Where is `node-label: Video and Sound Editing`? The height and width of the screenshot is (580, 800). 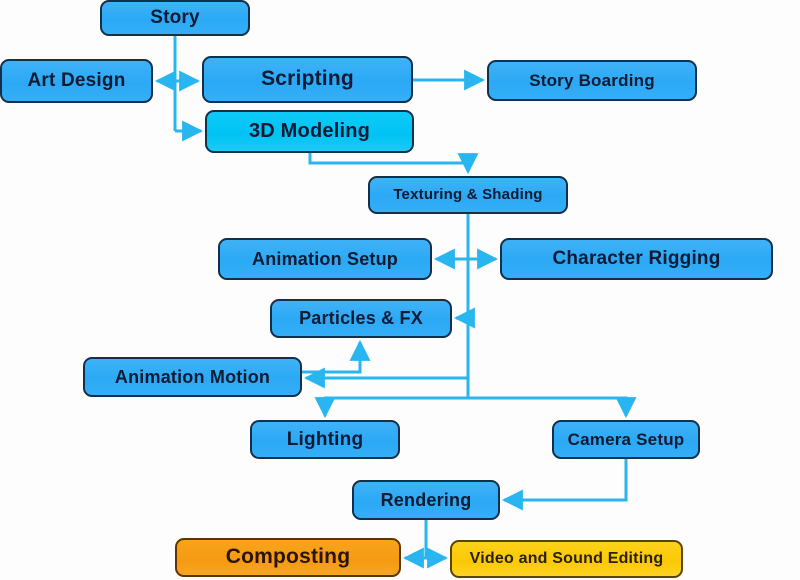
node-label: Video and Sound Editing is located at coordinates (566, 558).